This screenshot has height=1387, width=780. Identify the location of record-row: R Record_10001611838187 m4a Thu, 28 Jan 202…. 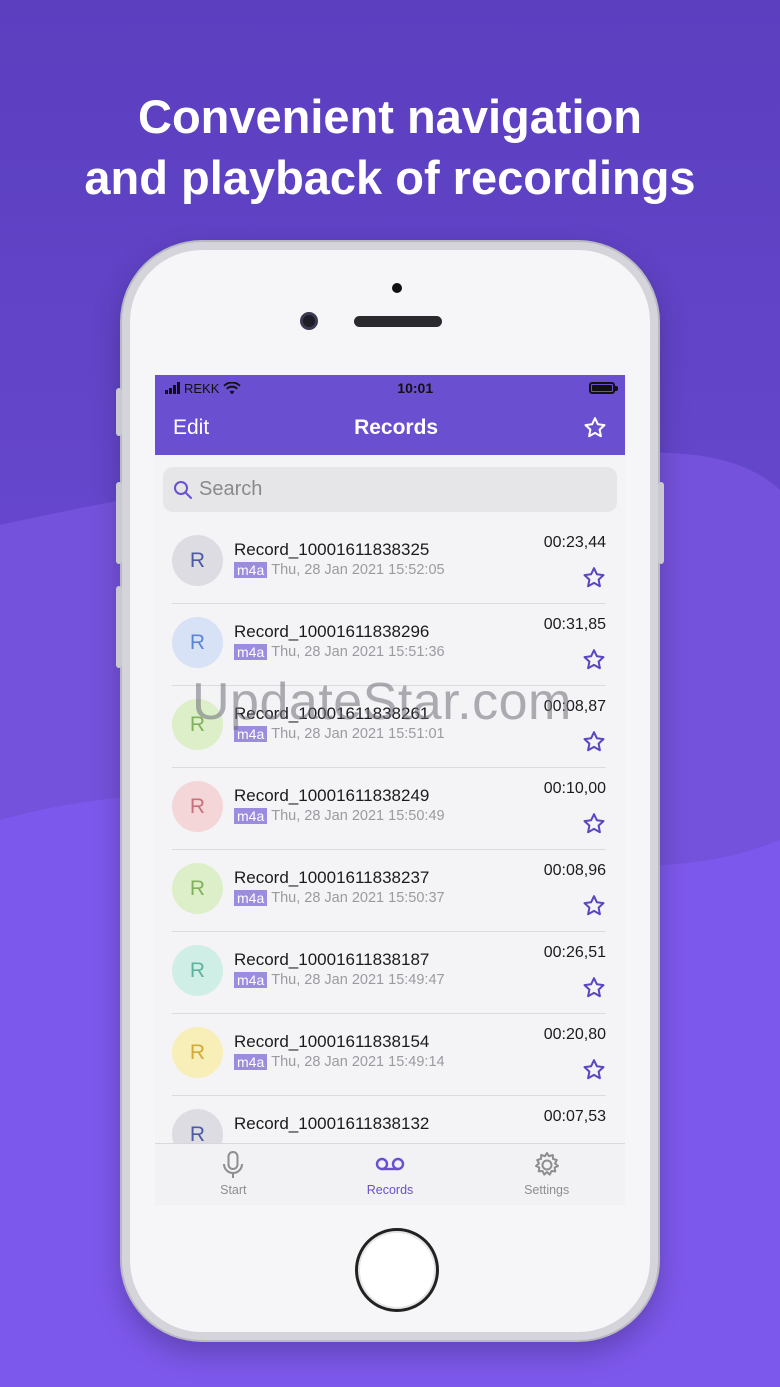
(389, 973).